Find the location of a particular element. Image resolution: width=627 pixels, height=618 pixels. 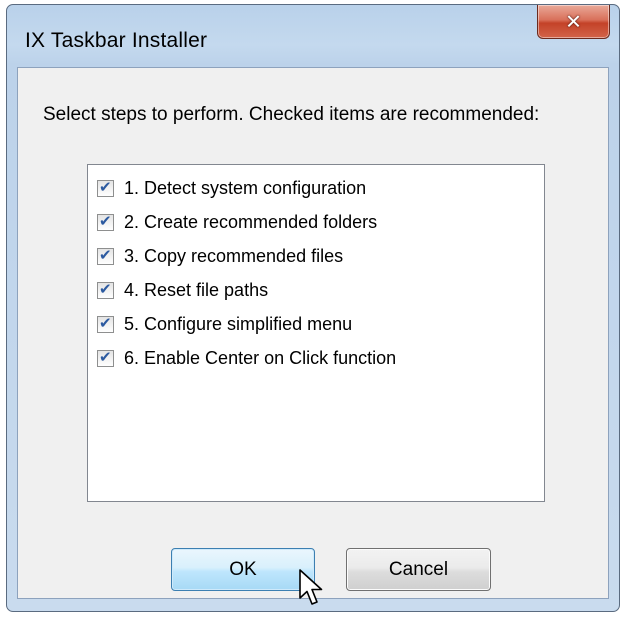

step-item-5: ✔ 5. Configure simplified menu is located at coordinates (224, 324).